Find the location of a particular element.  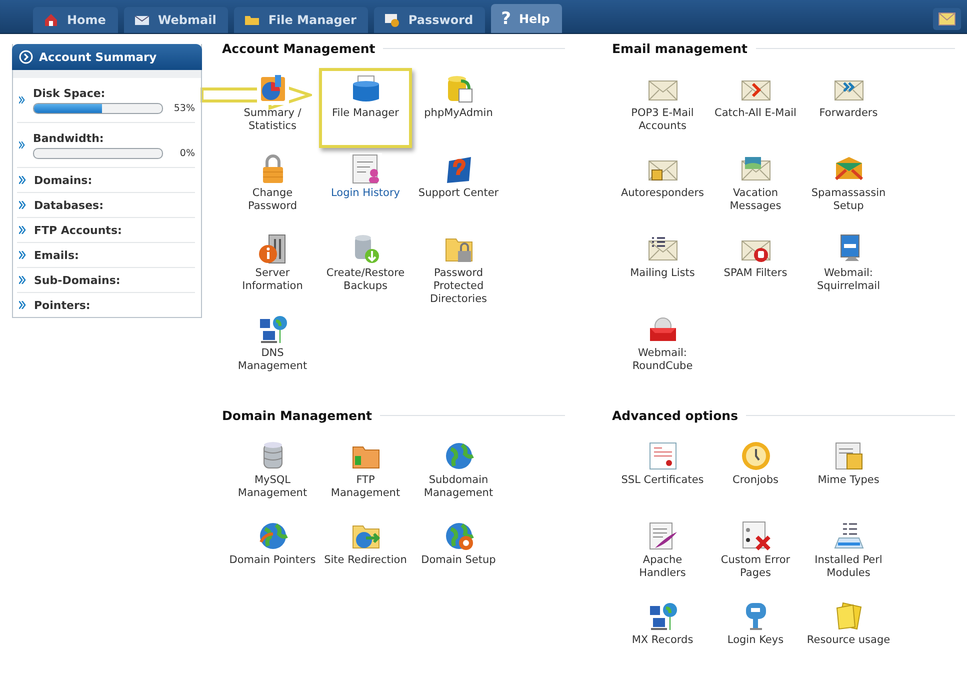

feature-link: Login Keys is located at coordinates (755, 635).